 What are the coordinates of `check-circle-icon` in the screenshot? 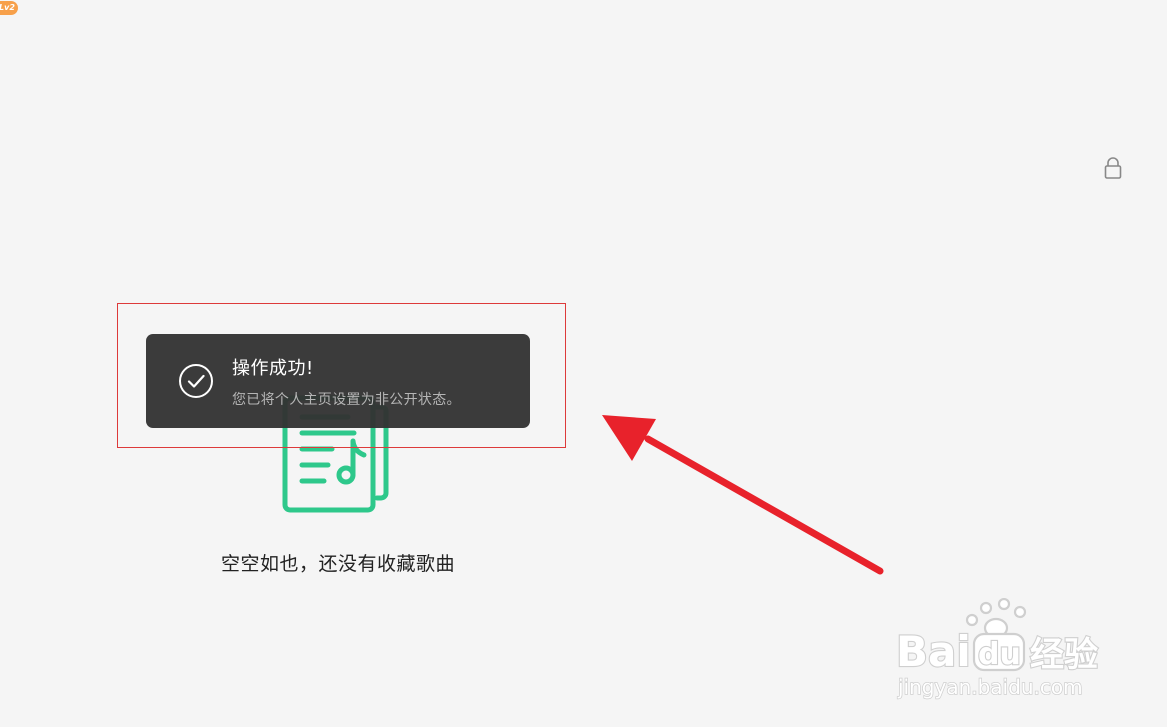 It's located at (196, 381).